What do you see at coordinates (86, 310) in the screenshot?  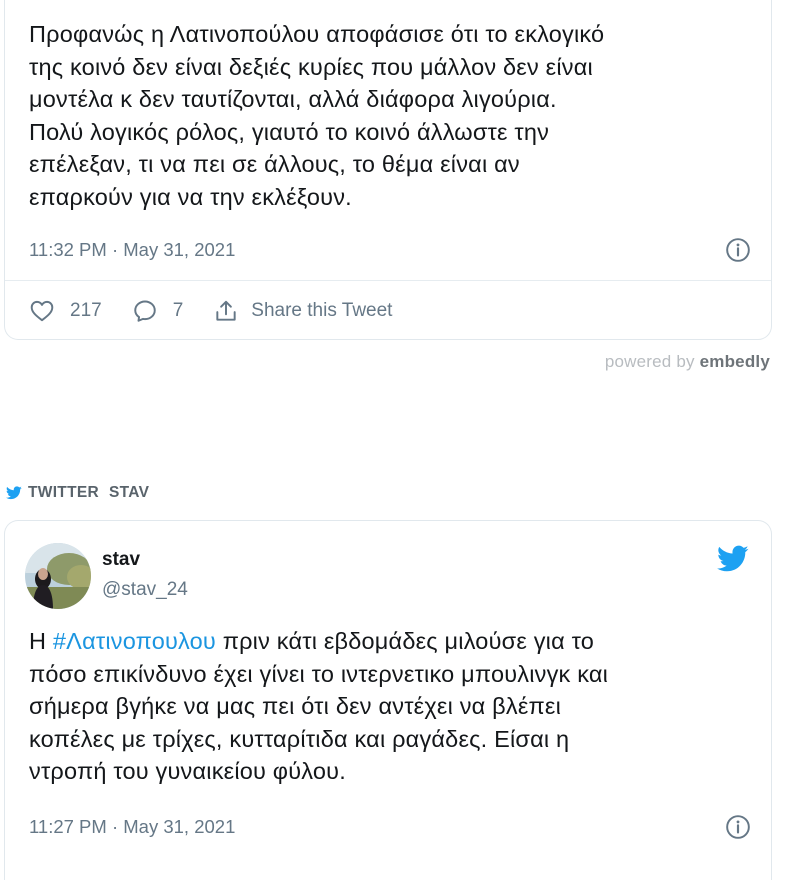 I see `like-count: 217` at bounding box center [86, 310].